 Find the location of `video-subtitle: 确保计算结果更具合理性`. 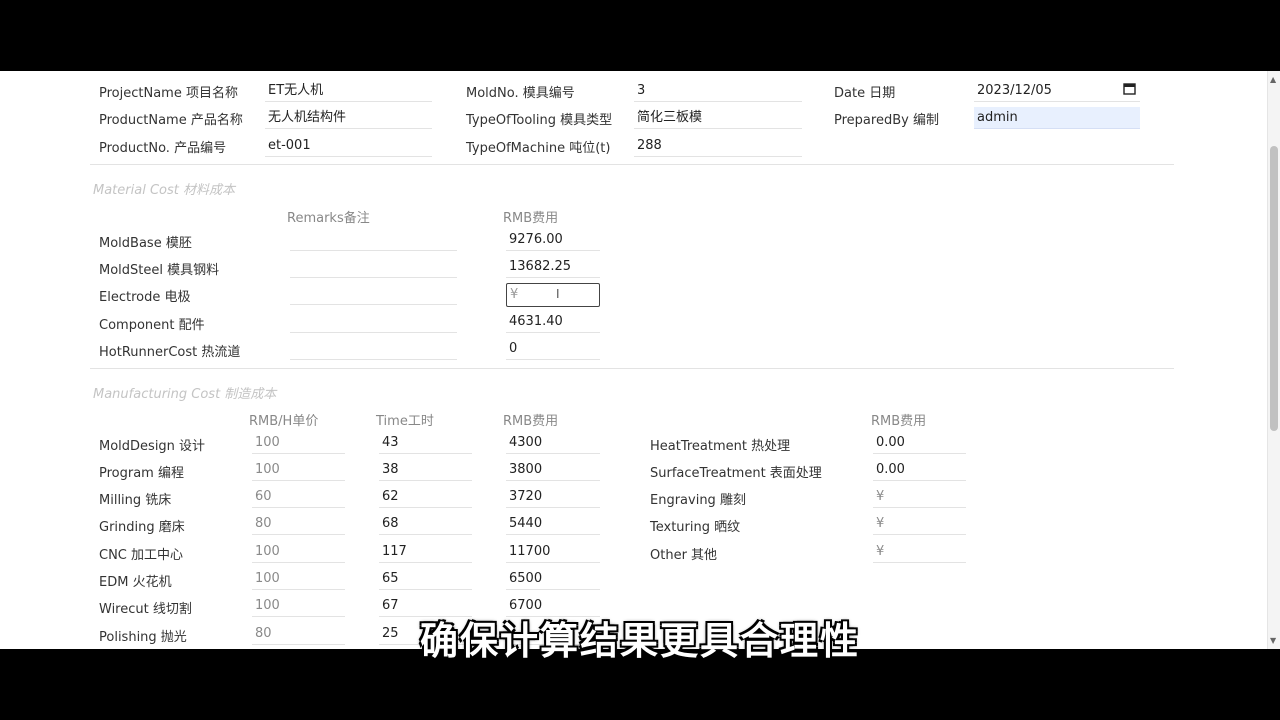

video-subtitle: 确保计算结果更具合理性 is located at coordinates (639, 641).